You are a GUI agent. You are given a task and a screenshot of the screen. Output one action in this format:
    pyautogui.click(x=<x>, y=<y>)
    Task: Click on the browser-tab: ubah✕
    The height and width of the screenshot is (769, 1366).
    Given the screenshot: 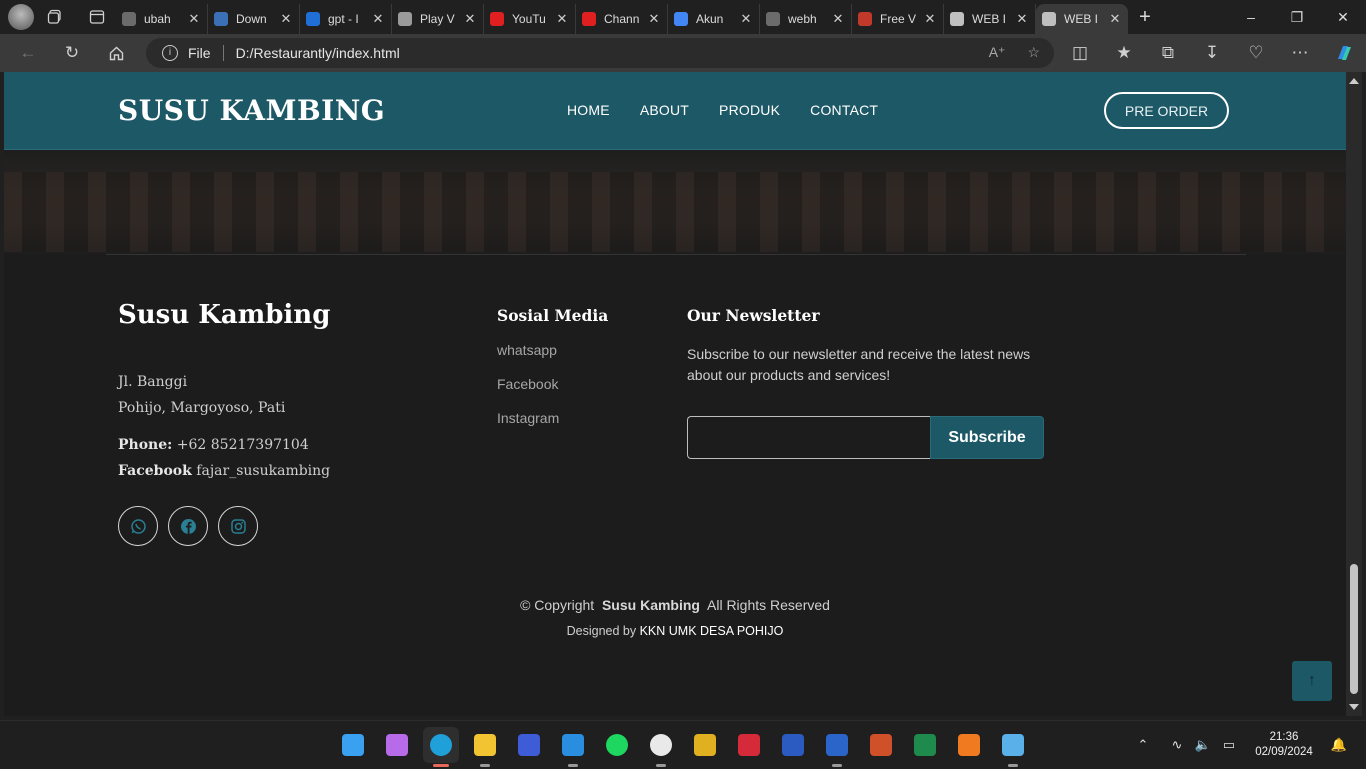 What is the action you would take?
    pyautogui.click(x=162, y=19)
    